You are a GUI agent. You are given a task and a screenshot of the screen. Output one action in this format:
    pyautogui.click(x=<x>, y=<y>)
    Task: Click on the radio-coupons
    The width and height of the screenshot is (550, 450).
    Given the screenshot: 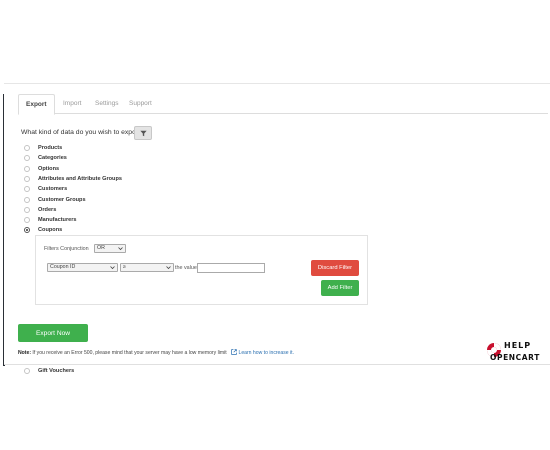 What is the action you would take?
    pyautogui.click(x=27, y=230)
    